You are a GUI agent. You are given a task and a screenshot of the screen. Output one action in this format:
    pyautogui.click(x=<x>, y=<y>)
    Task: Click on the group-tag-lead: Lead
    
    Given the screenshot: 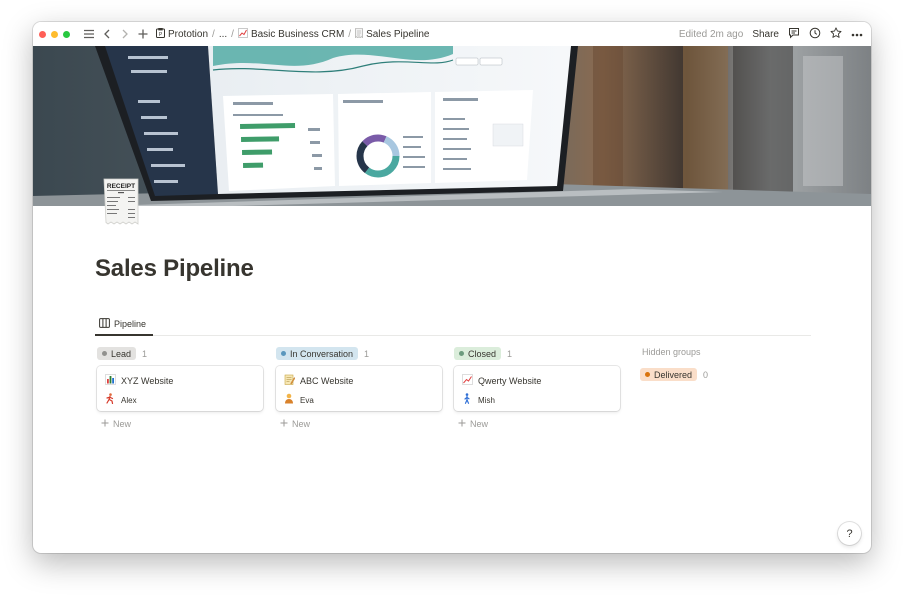 What is the action you would take?
    pyautogui.click(x=117, y=353)
    